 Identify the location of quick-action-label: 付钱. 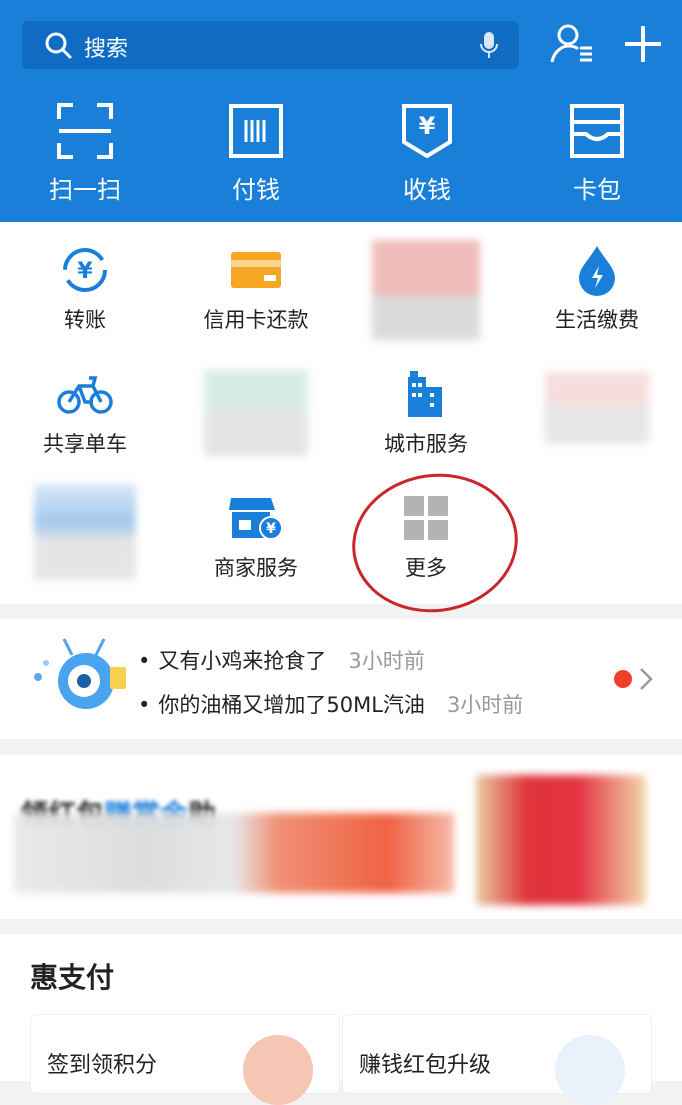
(256, 190).